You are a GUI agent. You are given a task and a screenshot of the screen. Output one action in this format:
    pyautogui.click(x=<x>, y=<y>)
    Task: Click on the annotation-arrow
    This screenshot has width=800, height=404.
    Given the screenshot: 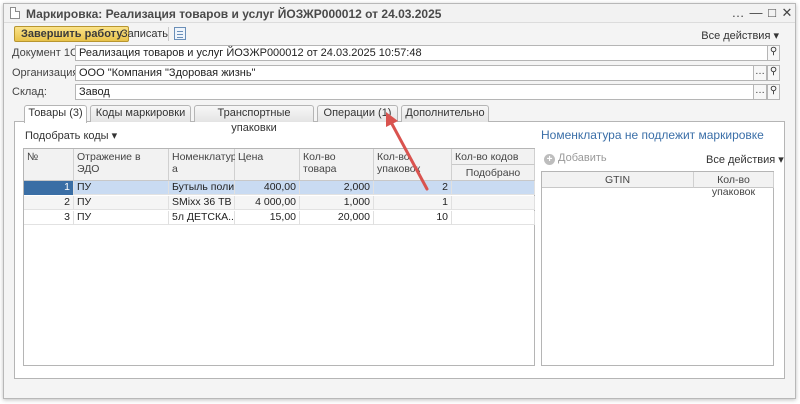 What is the action you would take?
    pyautogui.click(x=407, y=151)
    